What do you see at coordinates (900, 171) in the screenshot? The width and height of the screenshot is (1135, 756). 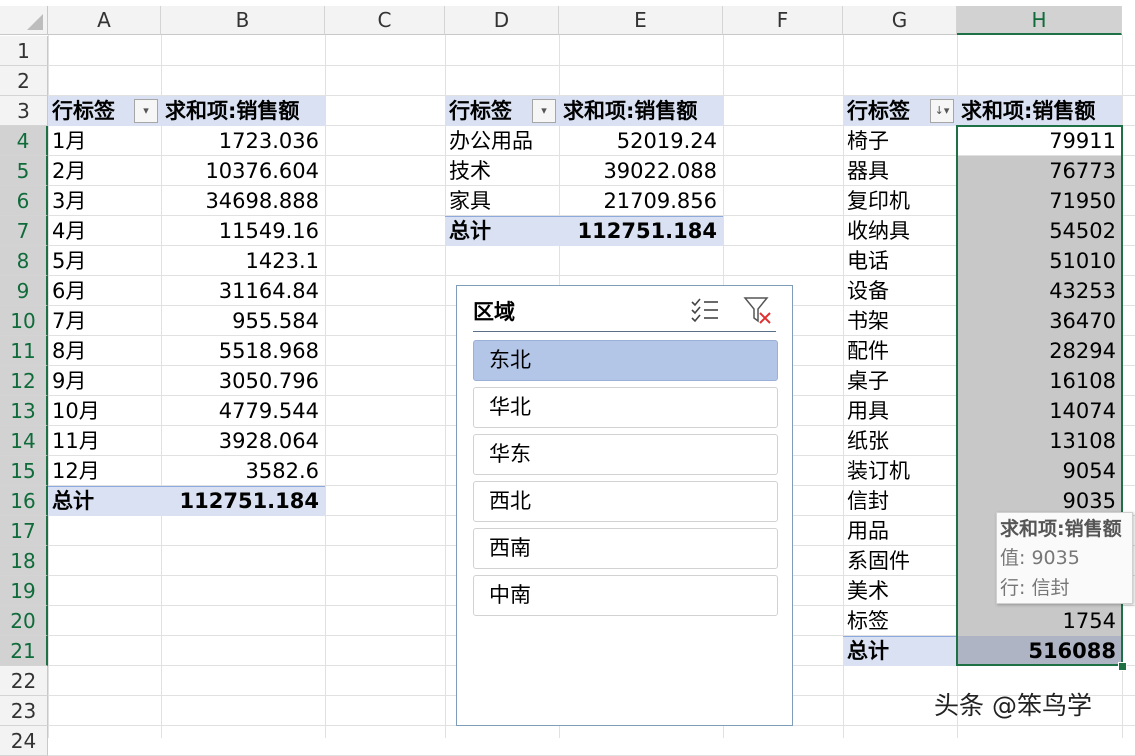 I see `subcategory-pivot-row-label: 器具` at bounding box center [900, 171].